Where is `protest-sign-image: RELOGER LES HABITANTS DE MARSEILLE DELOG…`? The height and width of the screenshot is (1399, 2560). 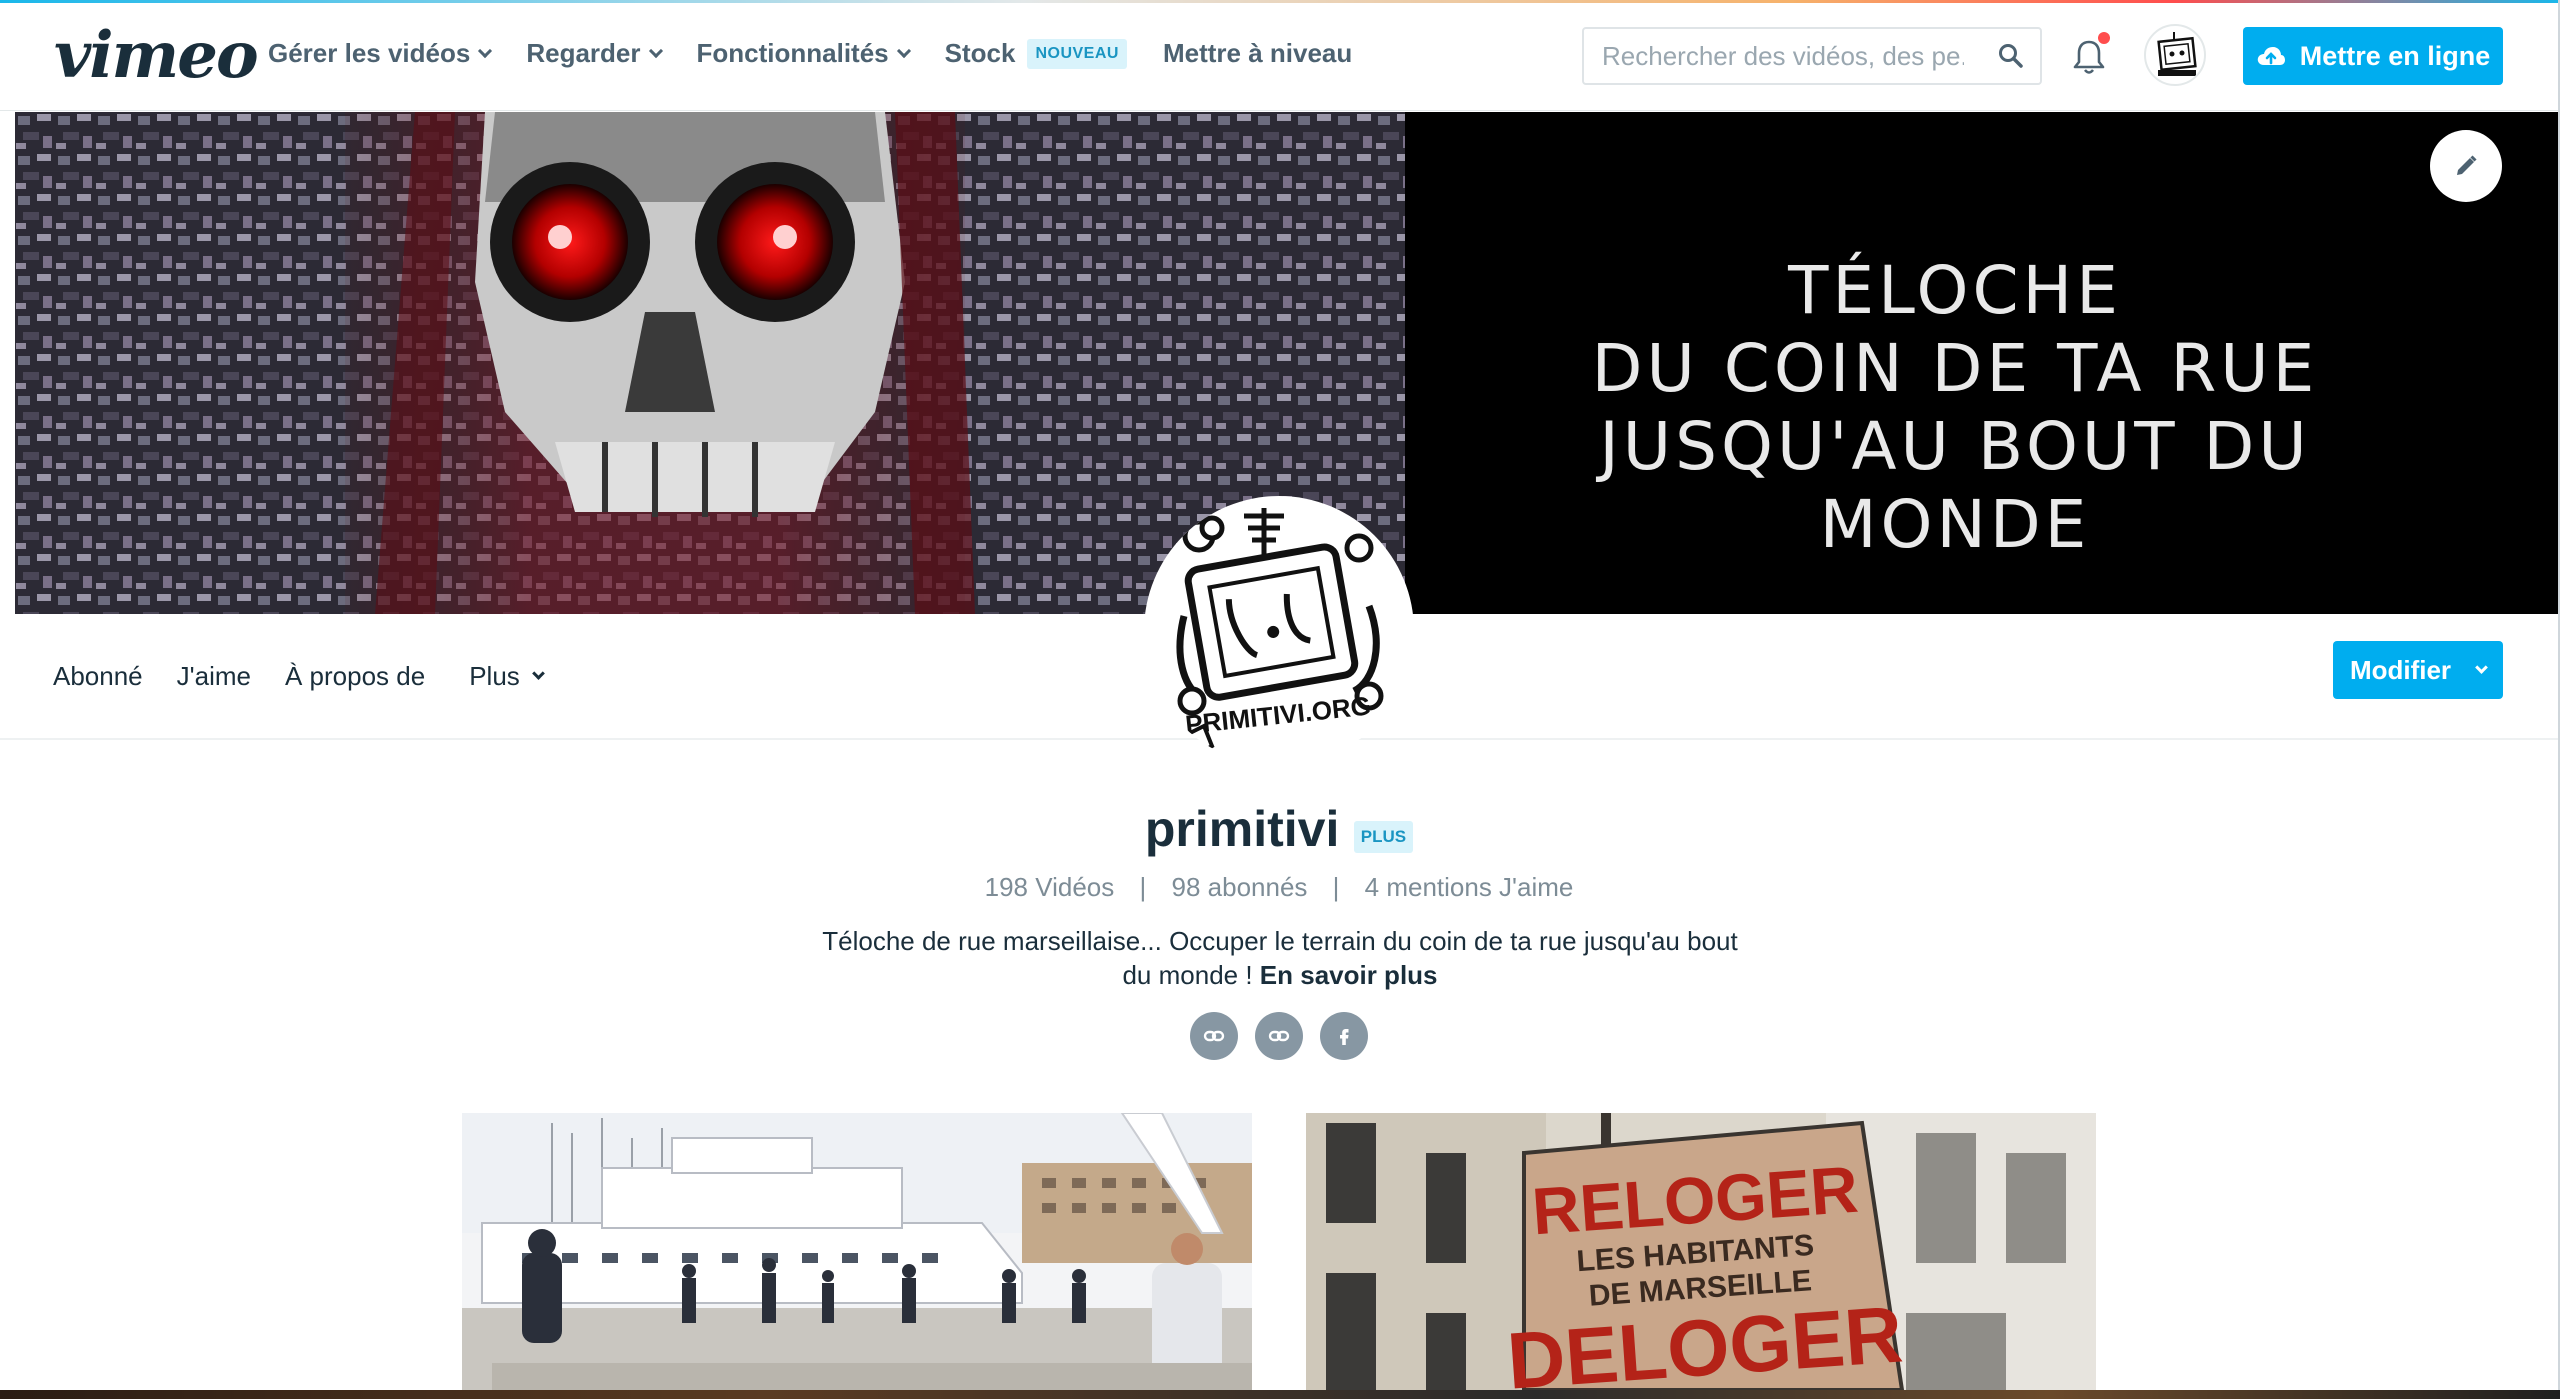
protest-sign-image: RELOGER LES HABITANTS DE MARSEILLE DELOG… is located at coordinates (1701, 1251).